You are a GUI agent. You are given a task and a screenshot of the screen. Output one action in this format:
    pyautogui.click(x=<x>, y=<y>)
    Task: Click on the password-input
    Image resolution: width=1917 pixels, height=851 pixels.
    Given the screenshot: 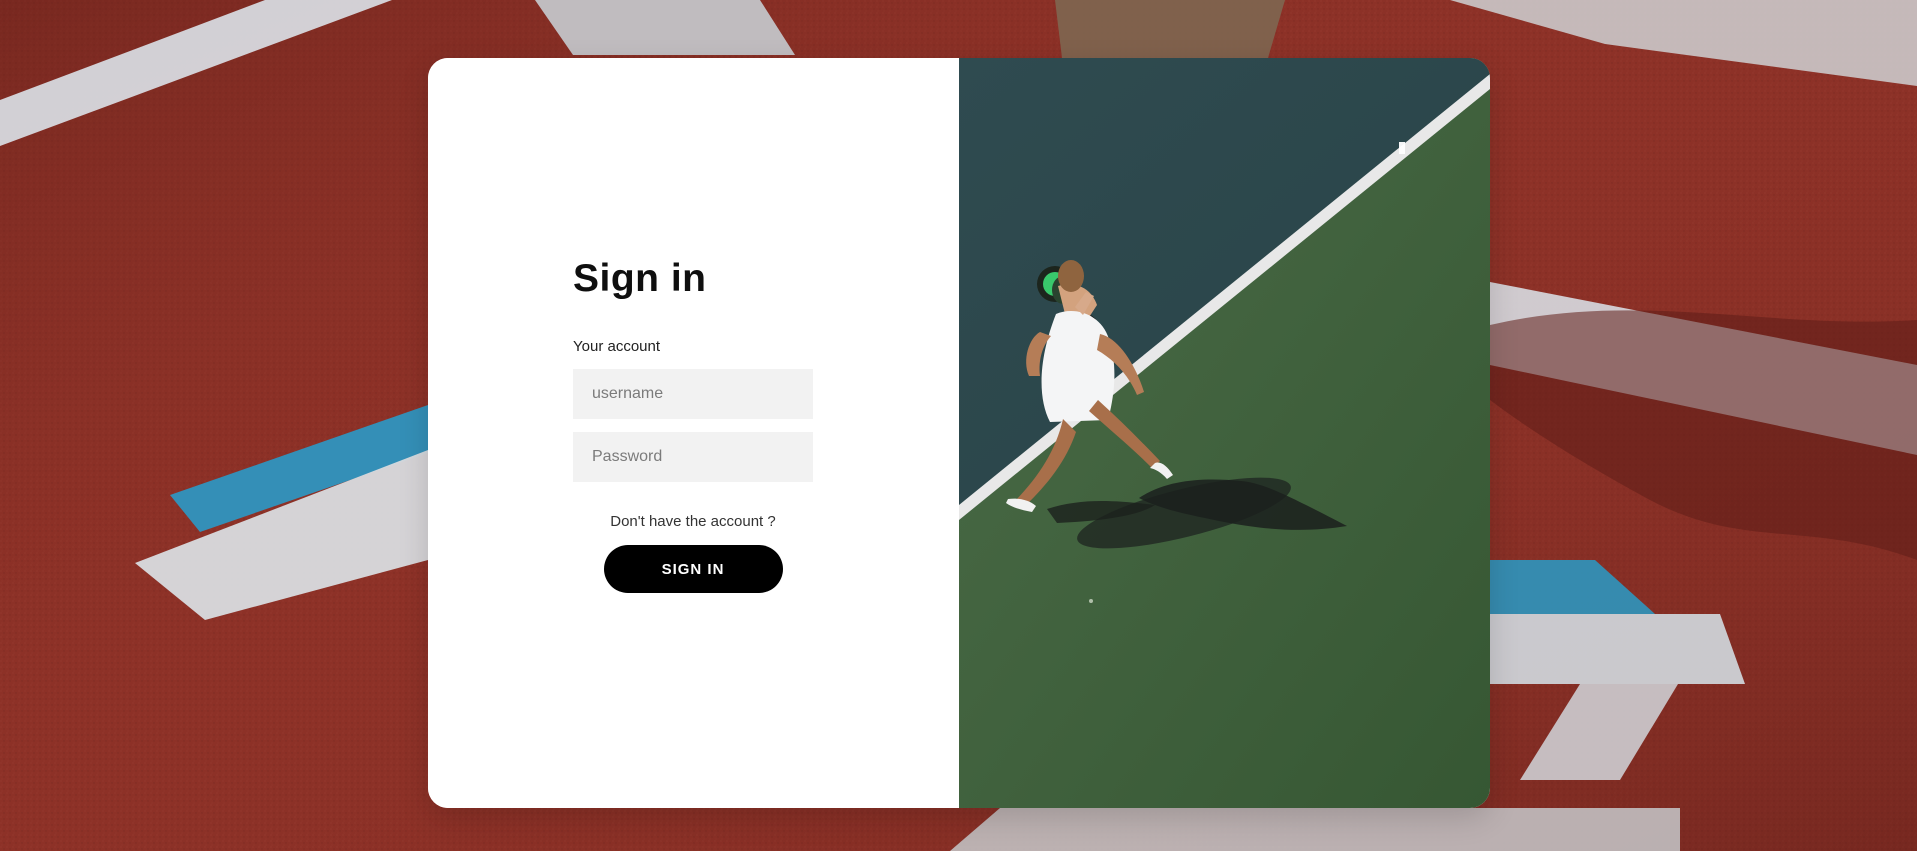 What is the action you would take?
    pyautogui.click(x=693, y=457)
    